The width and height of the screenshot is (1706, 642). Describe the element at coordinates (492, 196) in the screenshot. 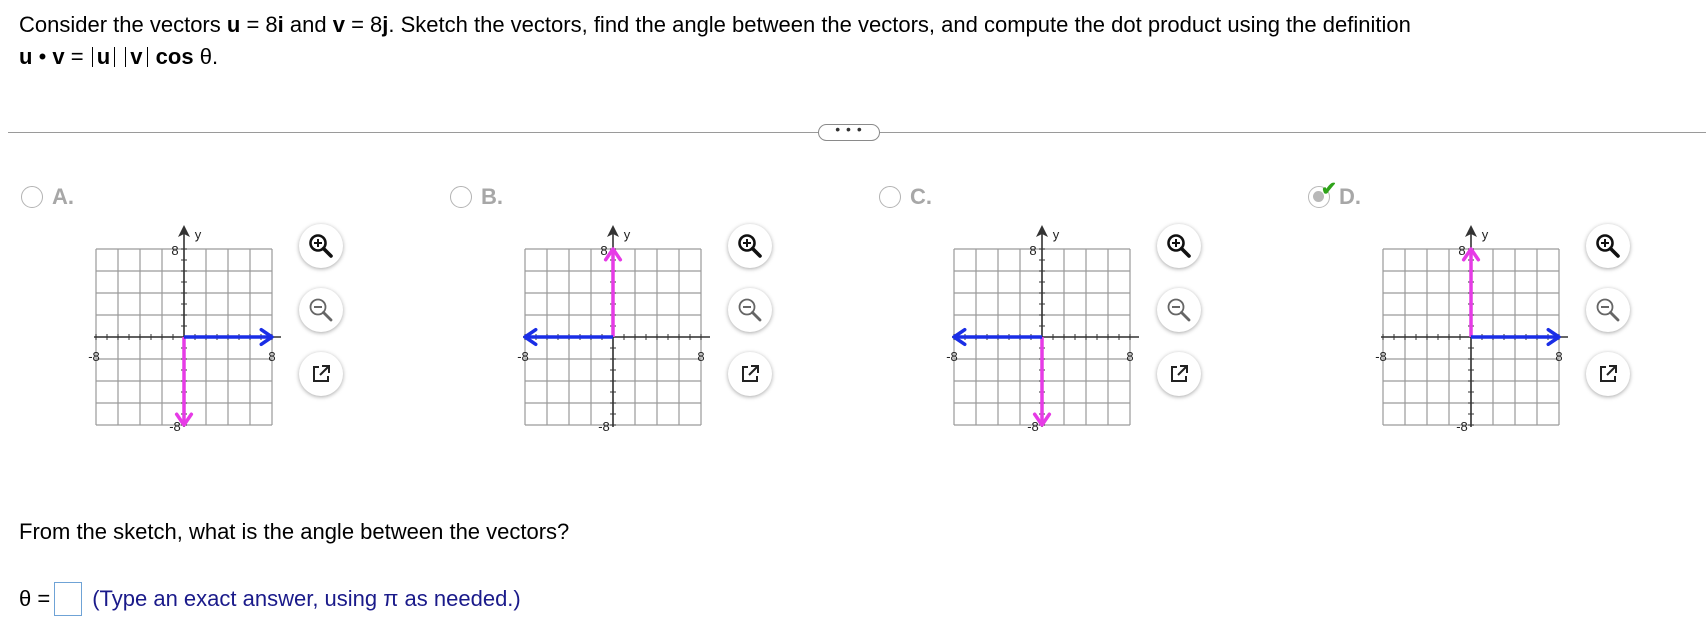

I see `option-label: B.` at that location.